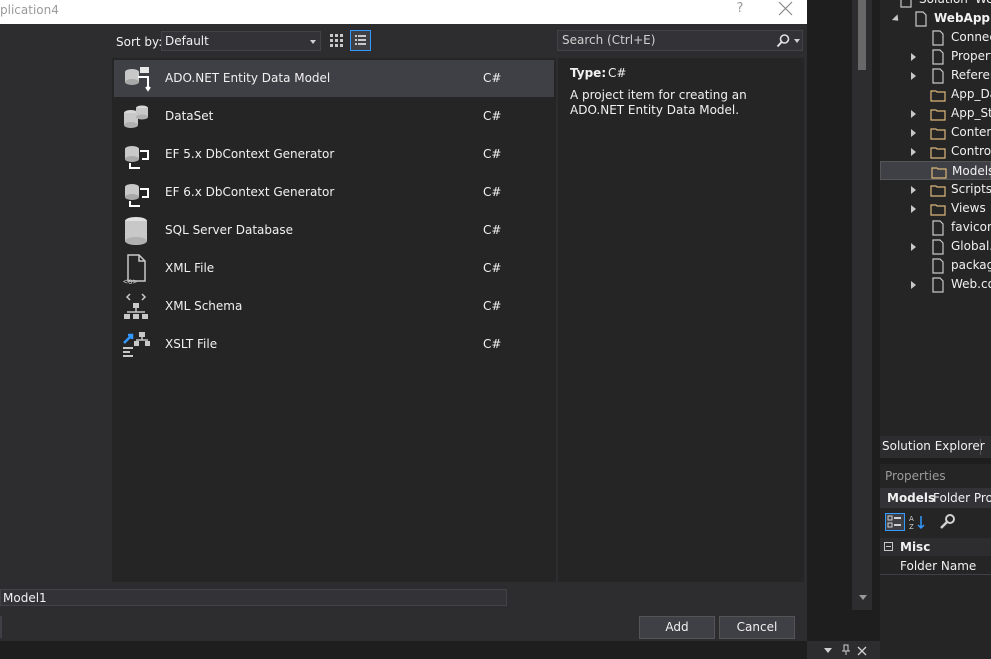 The image size is (991, 659). What do you see at coordinates (888, 546) in the screenshot?
I see `collapse-icon` at bounding box center [888, 546].